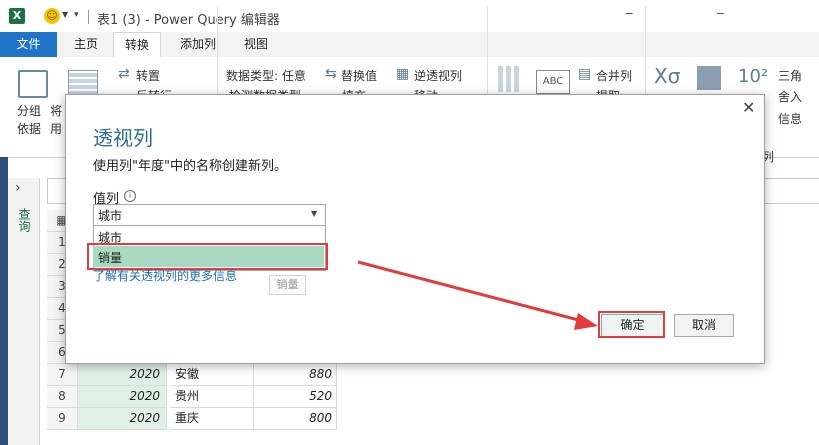 Image resolution: width=819 pixels, height=445 pixels. What do you see at coordinates (472, 292) in the screenshot?
I see `arrow-shaft` at bounding box center [472, 292].